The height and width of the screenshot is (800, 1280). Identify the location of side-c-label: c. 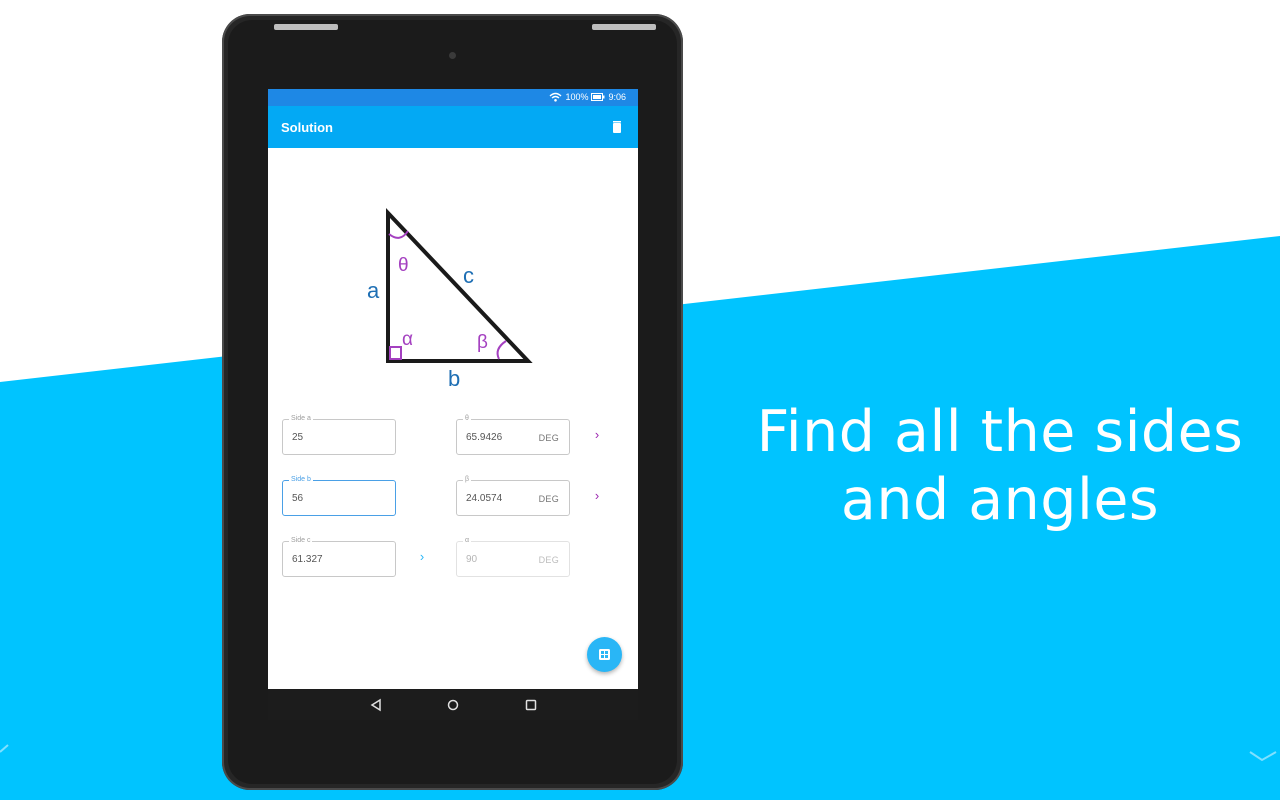
(468, 275).